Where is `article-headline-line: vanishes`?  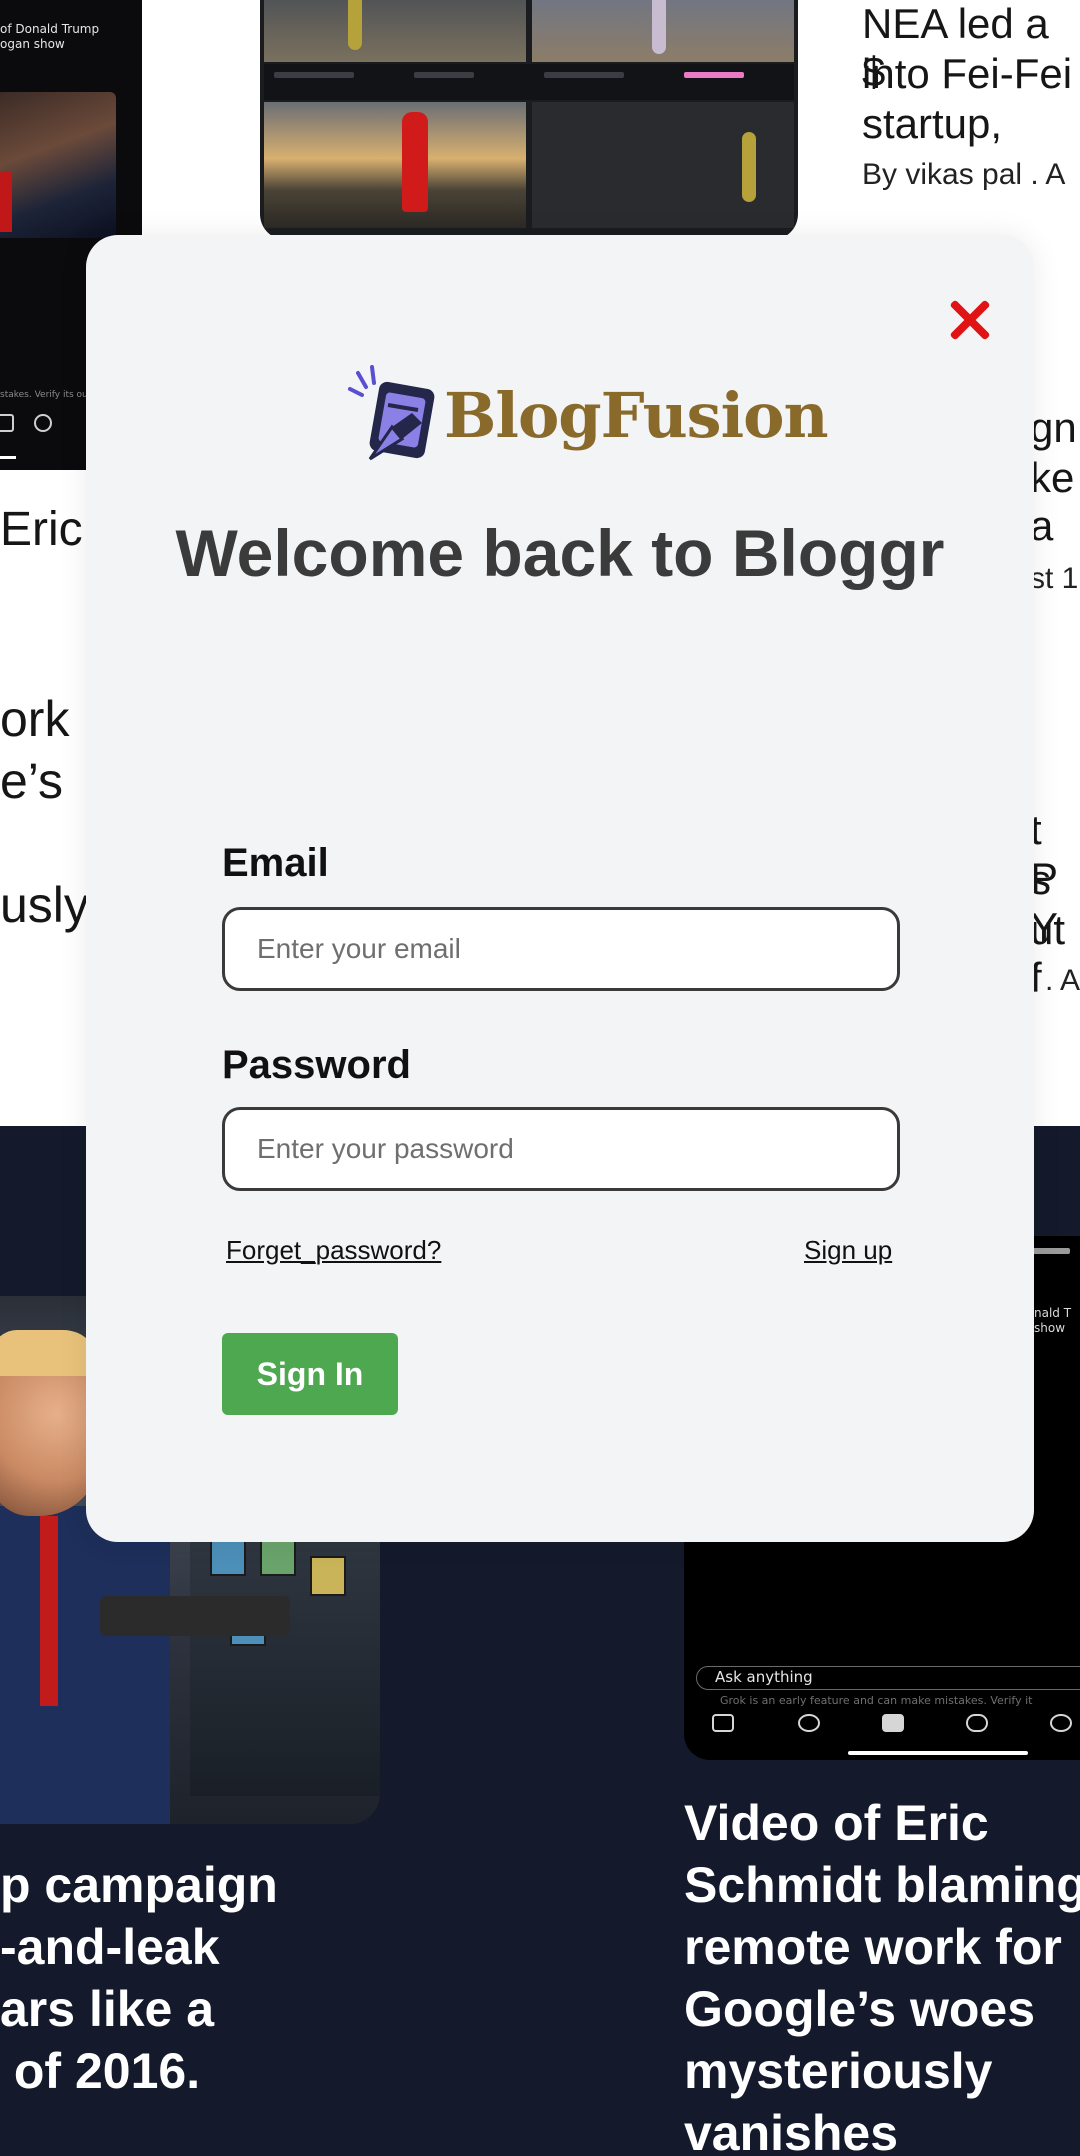 article-headline-line: vanishes is located at coordinates (791, 2130).